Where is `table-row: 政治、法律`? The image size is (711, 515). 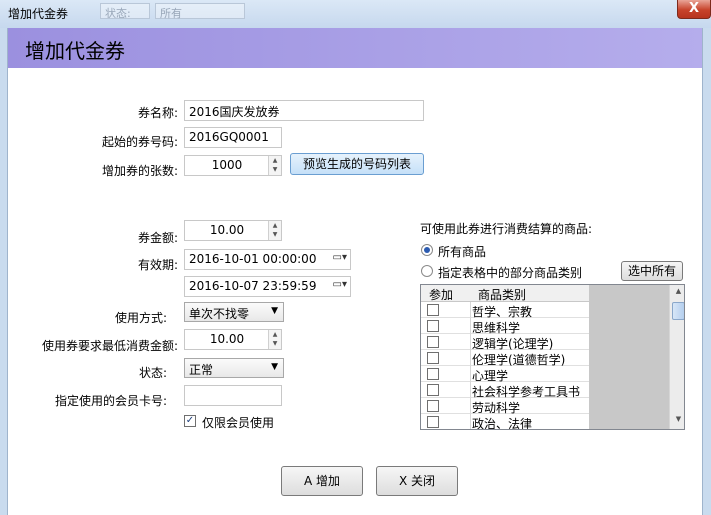 table-row: 政治、法律 is located at coordinates (505, 422).